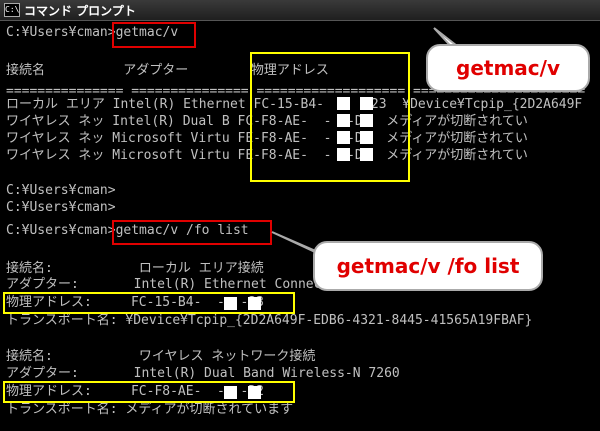  What do you see at coordinates (428, 266) in the screenshot?
I see `callout-getmac-list: getmac/v /fo list` at bounding box center [428, 266].